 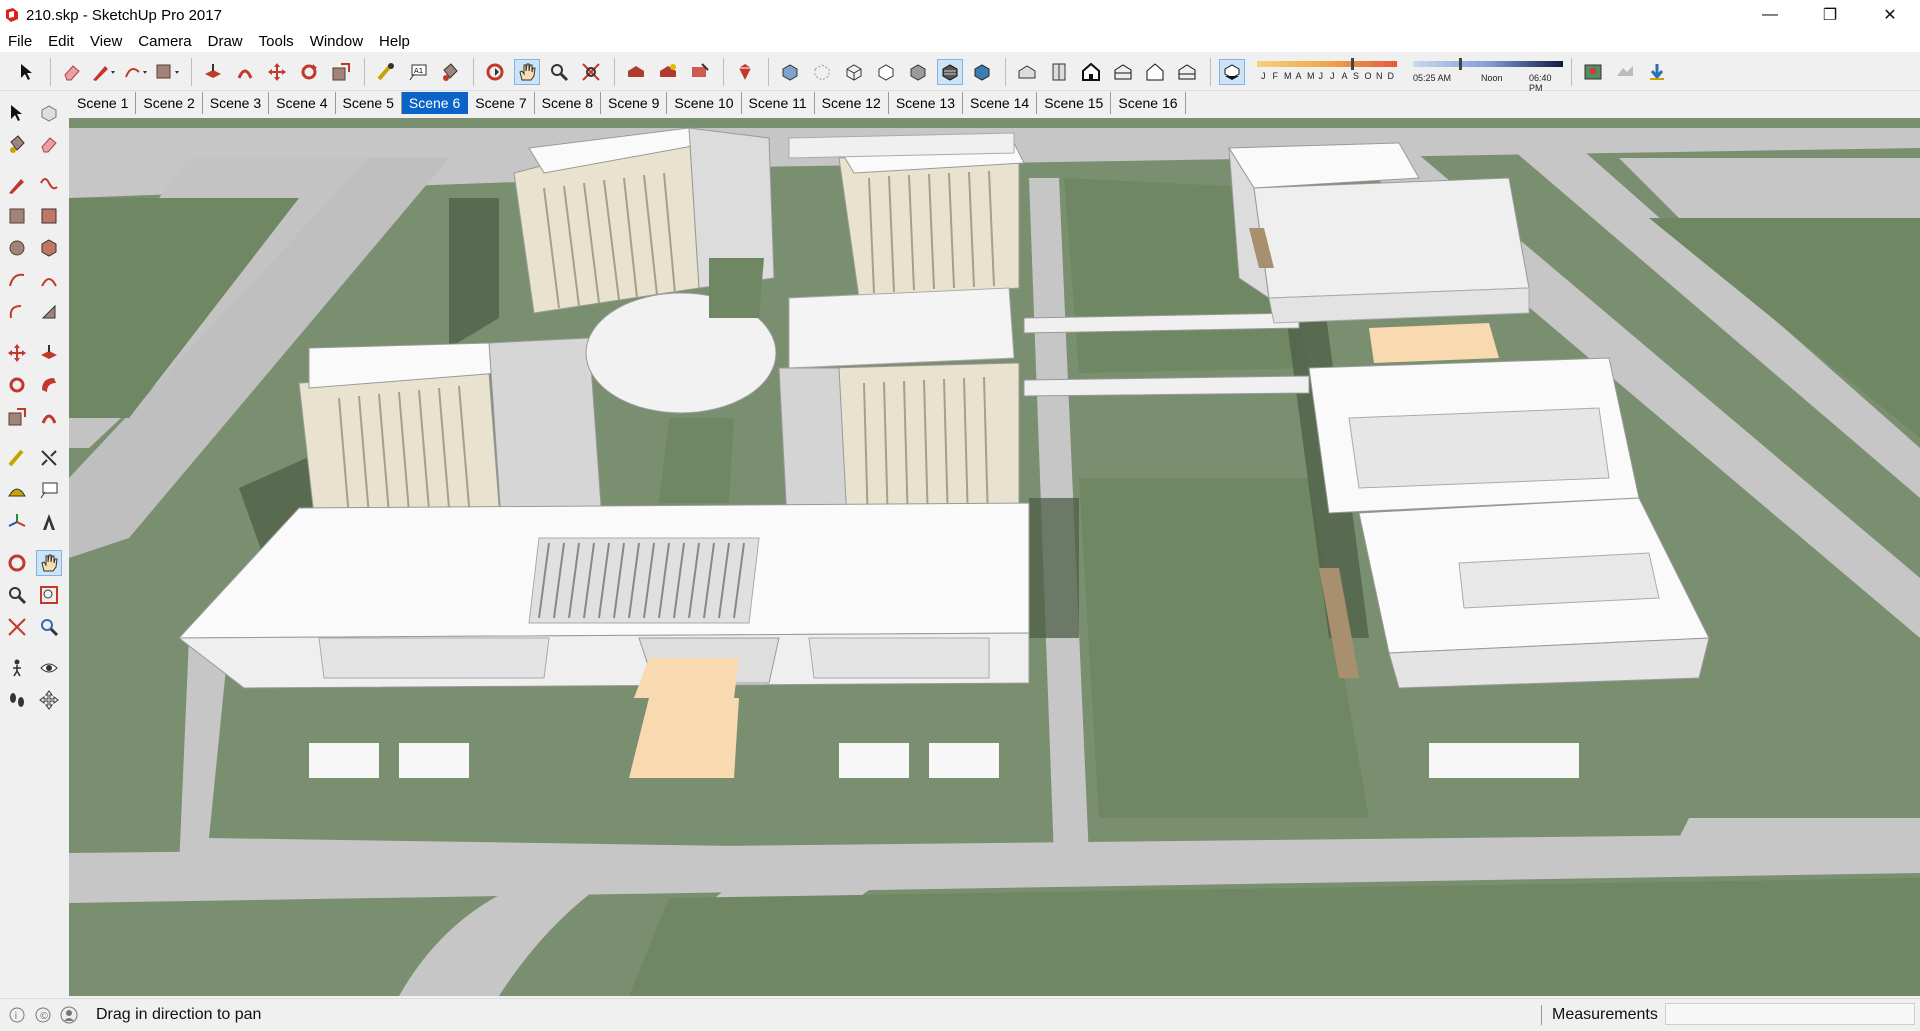 What do you see at coordinates (1059, 72) in the screenshot?
I see `top-view-button` at bounding box center [1059, 72].